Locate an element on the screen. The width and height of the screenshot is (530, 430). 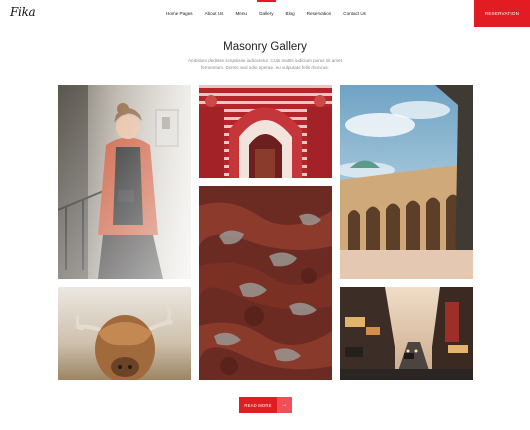
read-more-button: READ MORE → is located at coordinates (265, 405).